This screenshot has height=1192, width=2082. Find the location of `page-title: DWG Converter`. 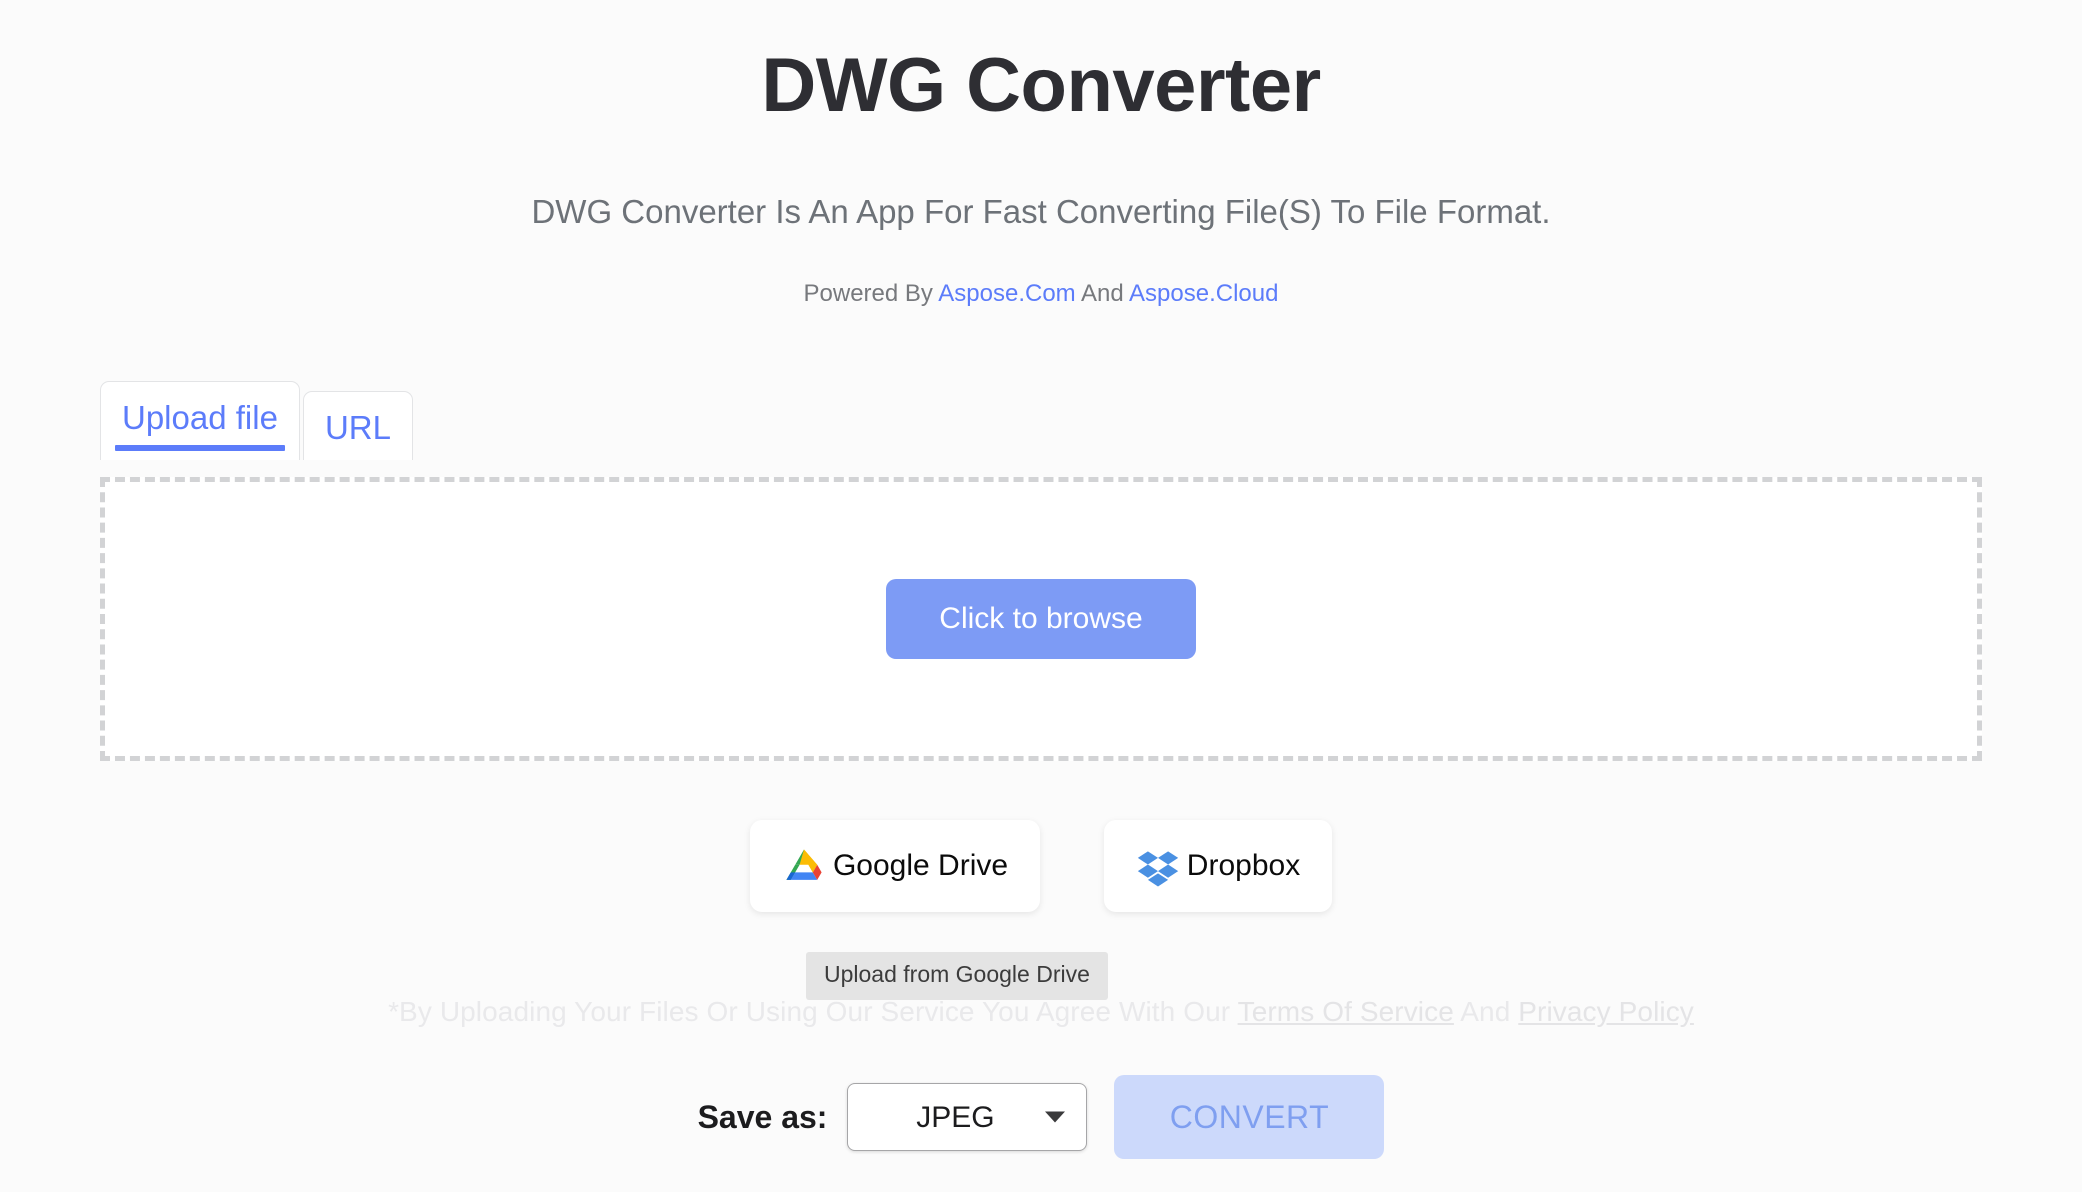

page-title: DWG Converter is located at coordinates (1041, 85).